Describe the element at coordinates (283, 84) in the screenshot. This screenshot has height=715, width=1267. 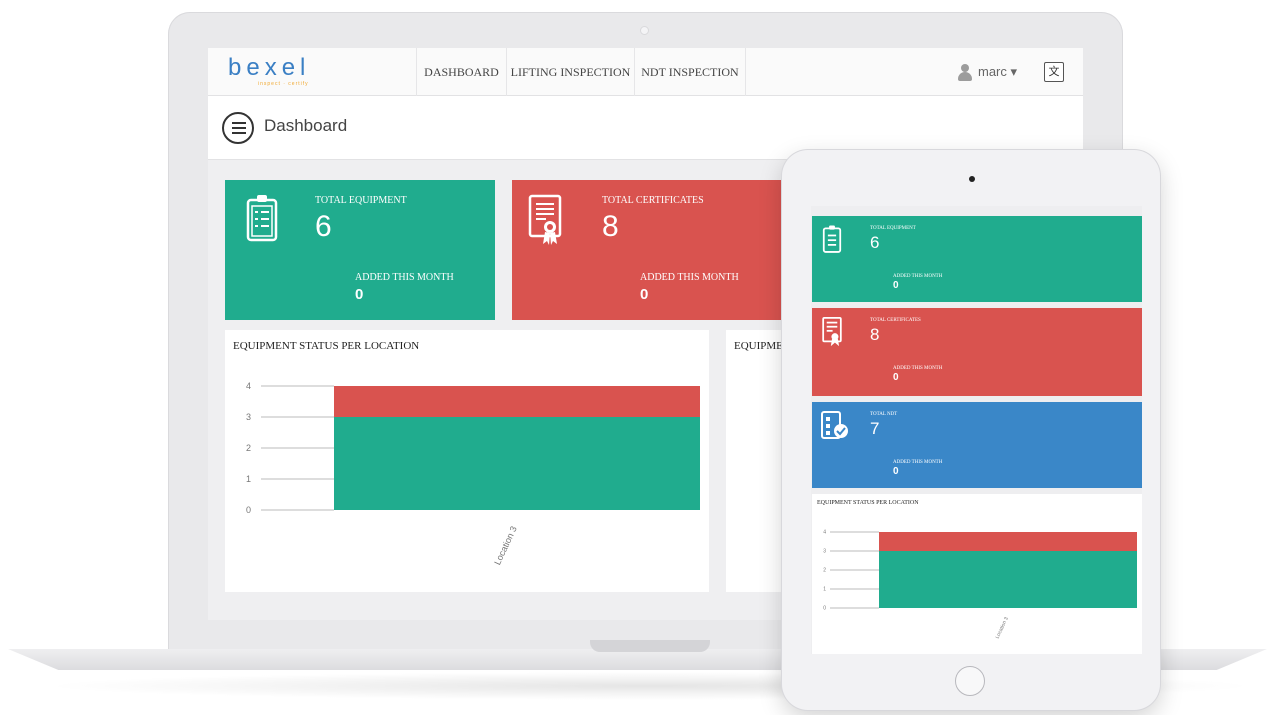
I see `logo-tagline: inspect · certify` at that location.